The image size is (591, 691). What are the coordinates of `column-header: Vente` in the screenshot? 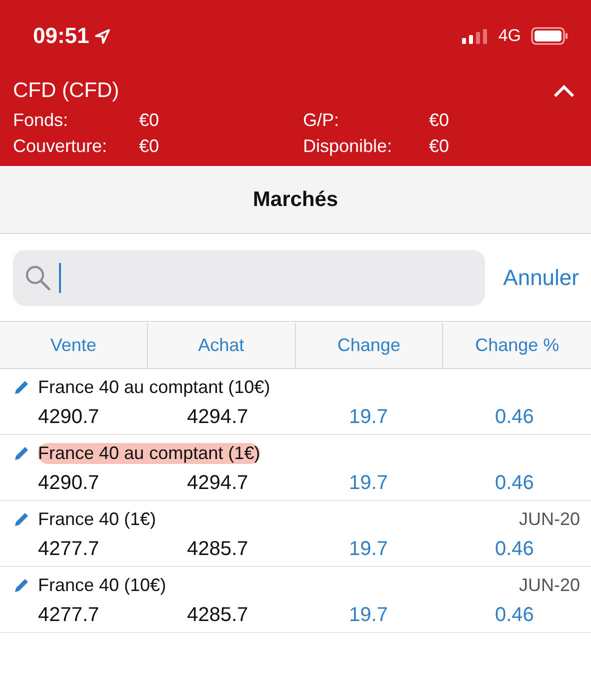 It's located at (74, 345).